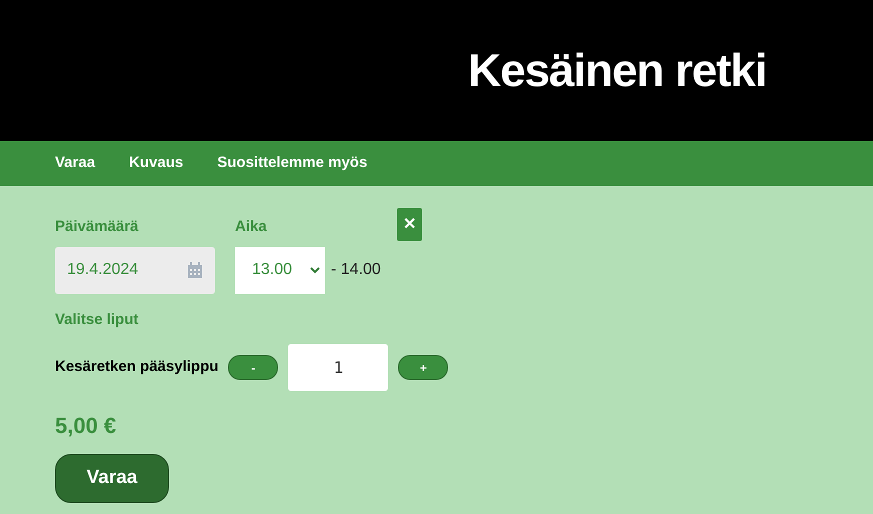 The width and height of the screenshot is (873, 514). Describe the element at coordinates (97, 227) in the screenshot. I see `date-label: Päivämäärä` at that location.